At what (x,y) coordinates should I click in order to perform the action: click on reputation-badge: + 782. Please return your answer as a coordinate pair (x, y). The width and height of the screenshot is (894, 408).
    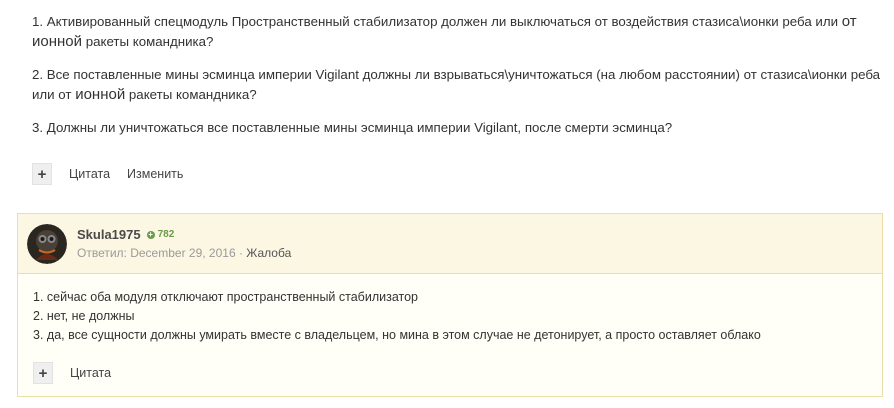
    Looking at the image, I should click on (160, 234).